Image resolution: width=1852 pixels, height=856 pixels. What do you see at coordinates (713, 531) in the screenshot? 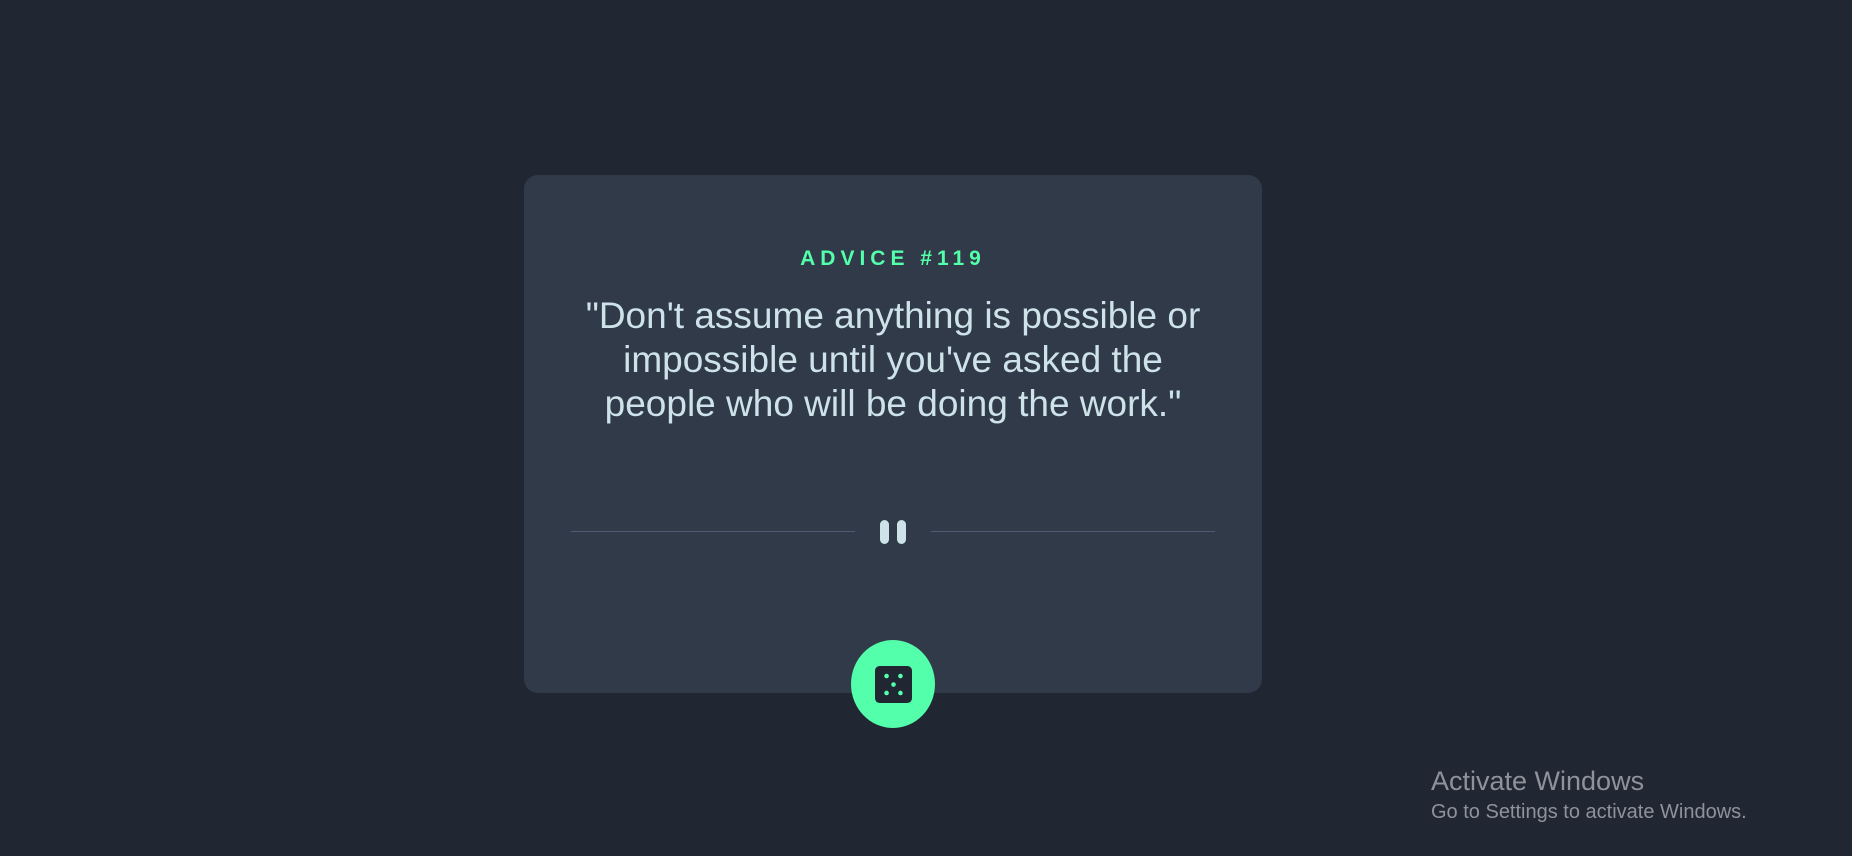
I see `divider-line-left` at bounding box center [713, 531].